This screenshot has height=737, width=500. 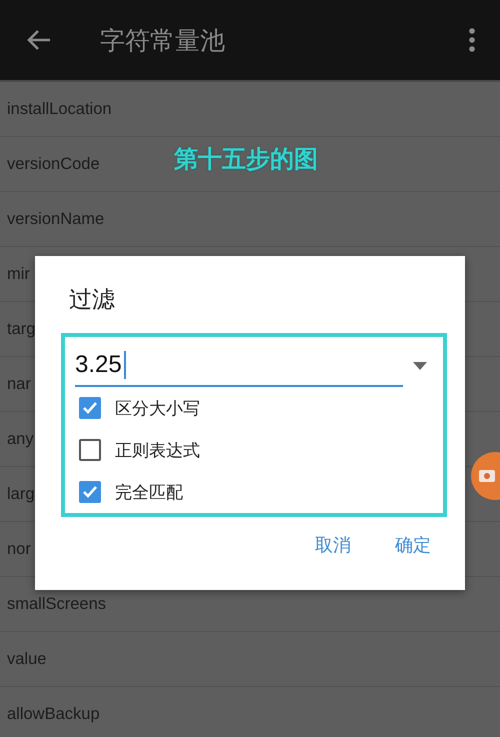 What do you see at coordinates (21, 329) in the screenshot?
I see `list-item: targ` at bounding box center [21, 329].